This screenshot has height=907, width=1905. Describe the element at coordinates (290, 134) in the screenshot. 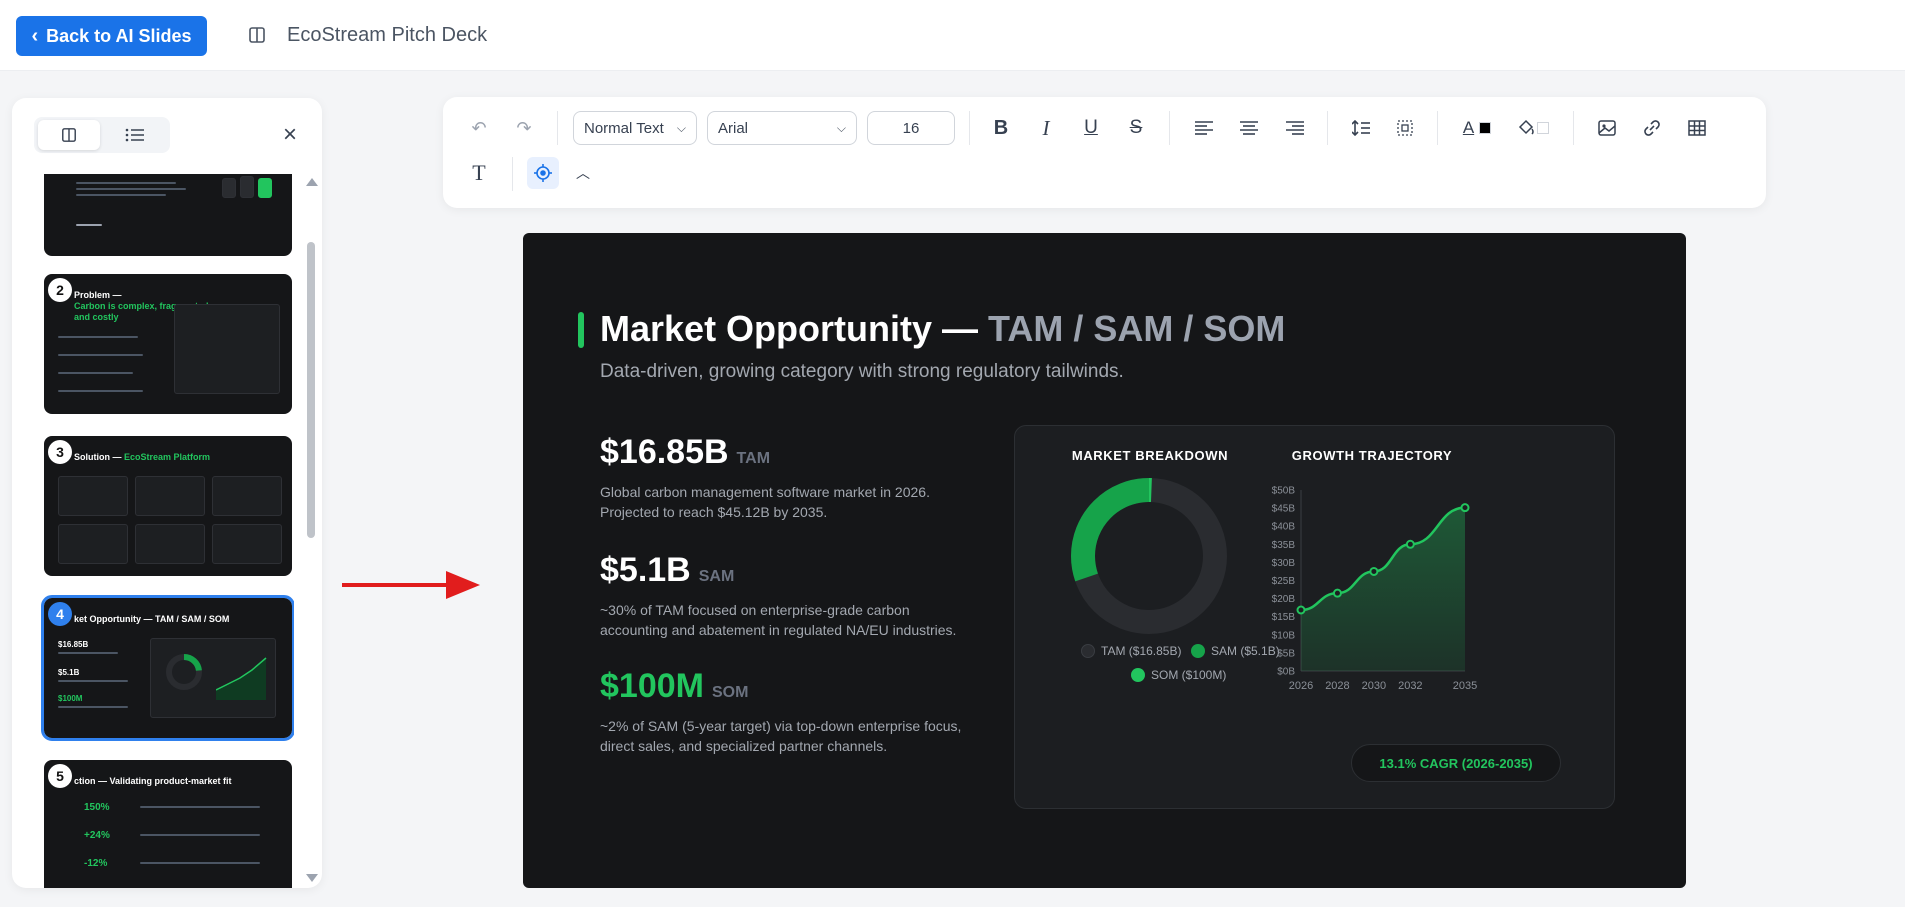

I see `close-sidebar-icon: ×` at that location.